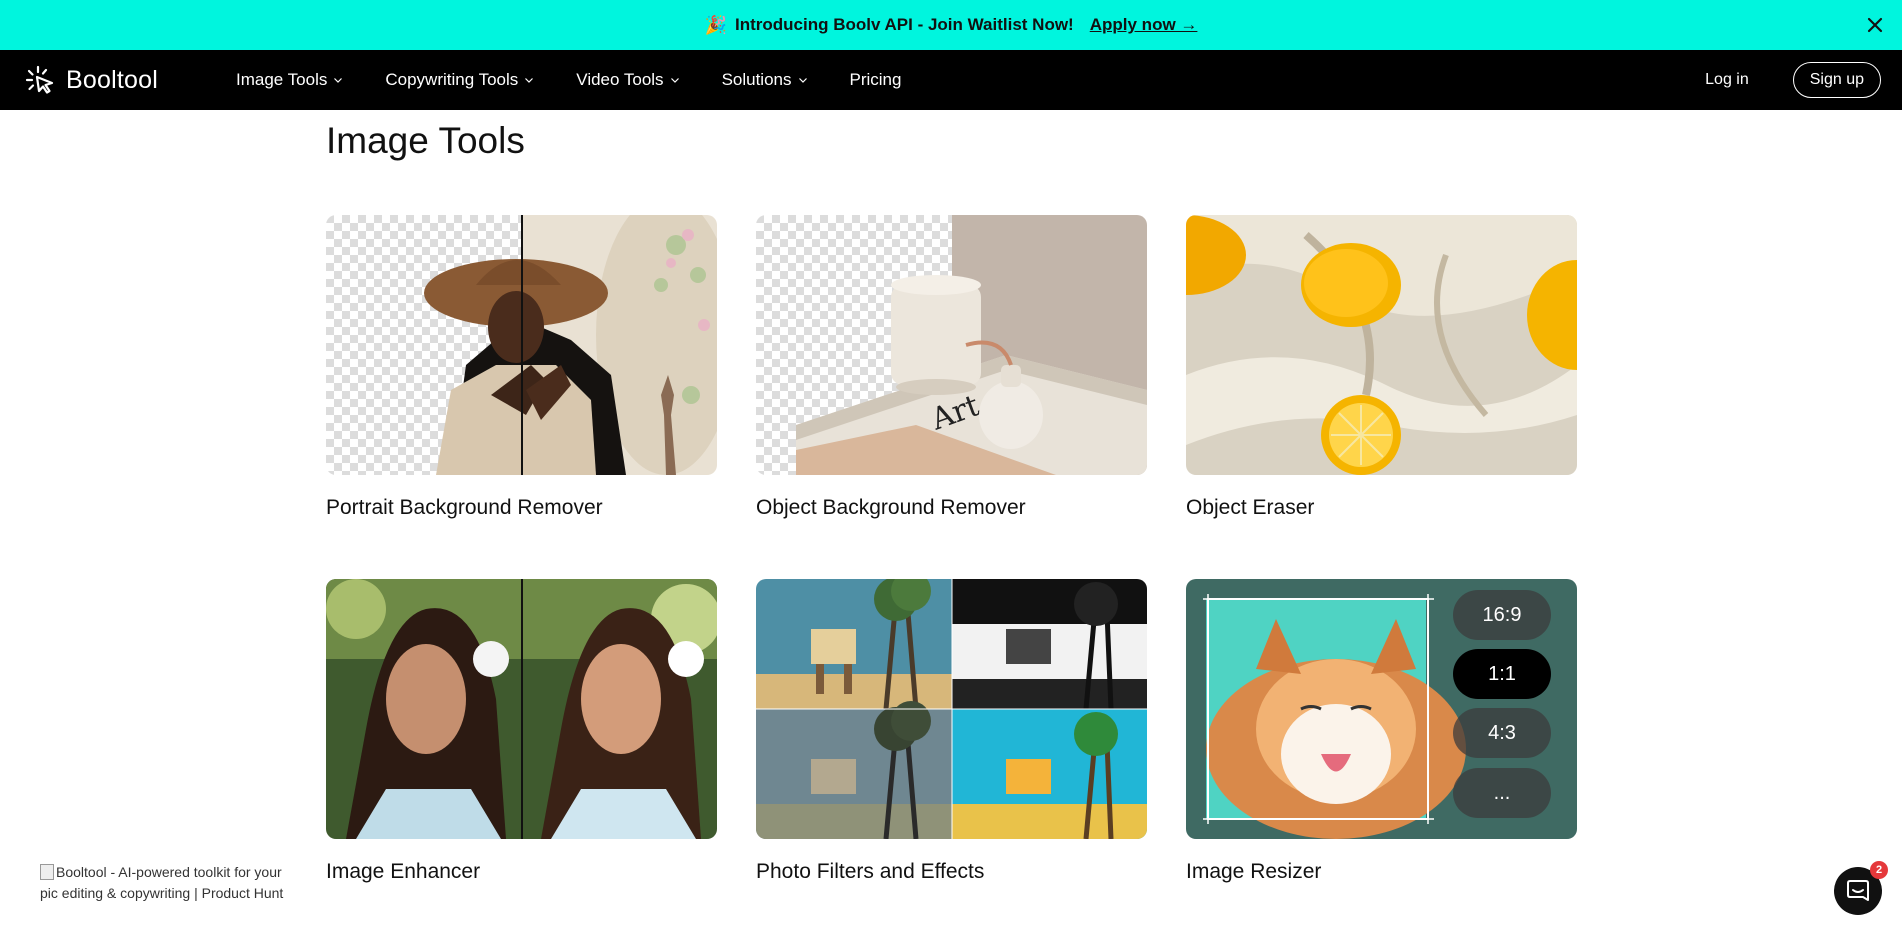 This screenshot has height=937, width=1902. I want to click on cursor-sparkle-icon, so click(39, 79).